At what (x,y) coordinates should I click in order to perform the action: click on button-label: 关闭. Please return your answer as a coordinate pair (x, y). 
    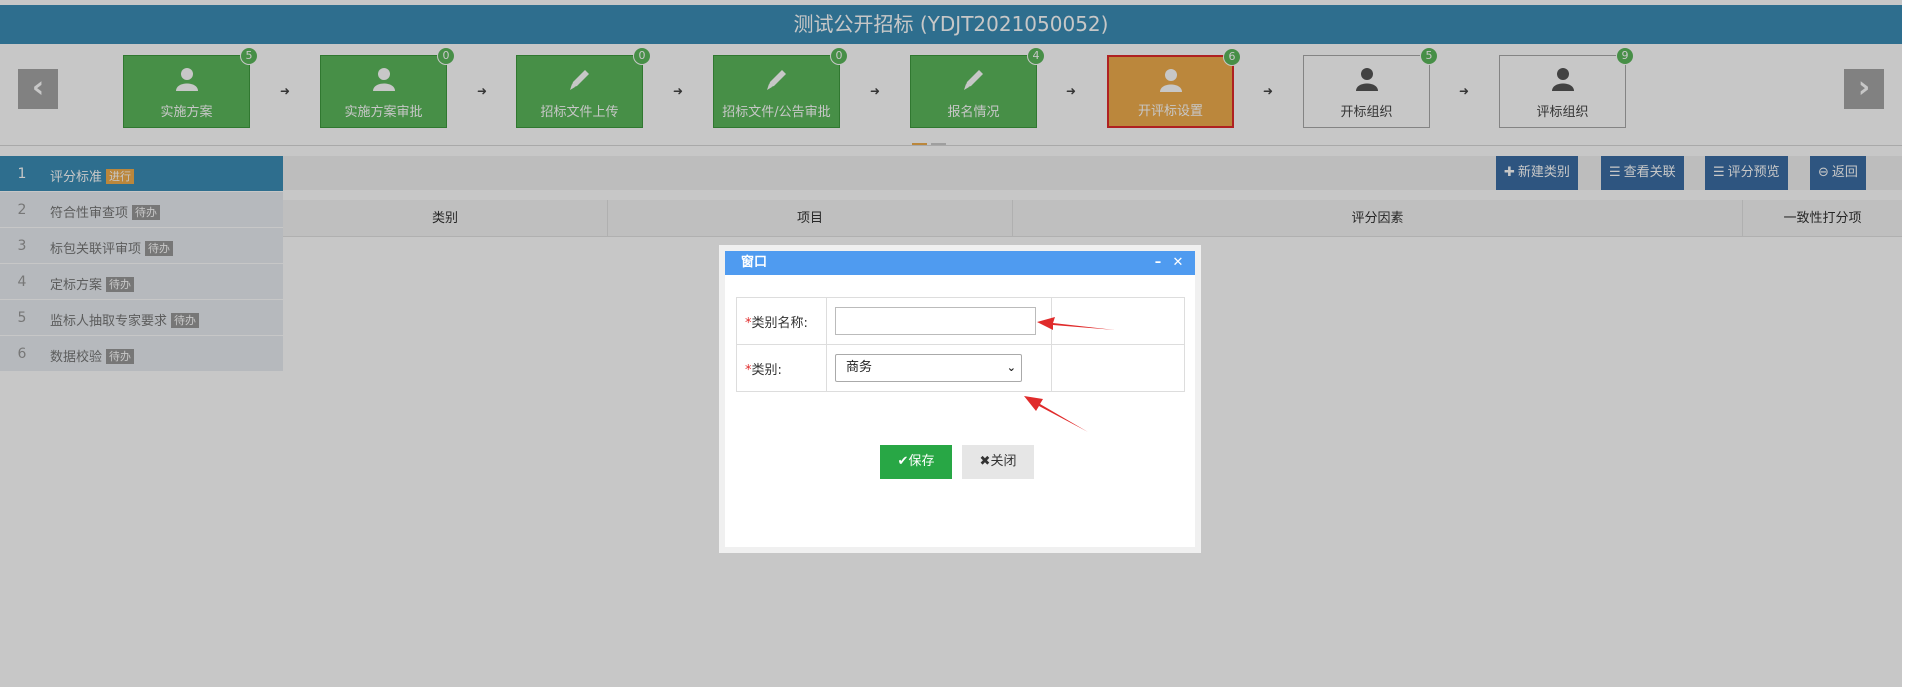
    Looking at the image, I should click on (1003, 461).